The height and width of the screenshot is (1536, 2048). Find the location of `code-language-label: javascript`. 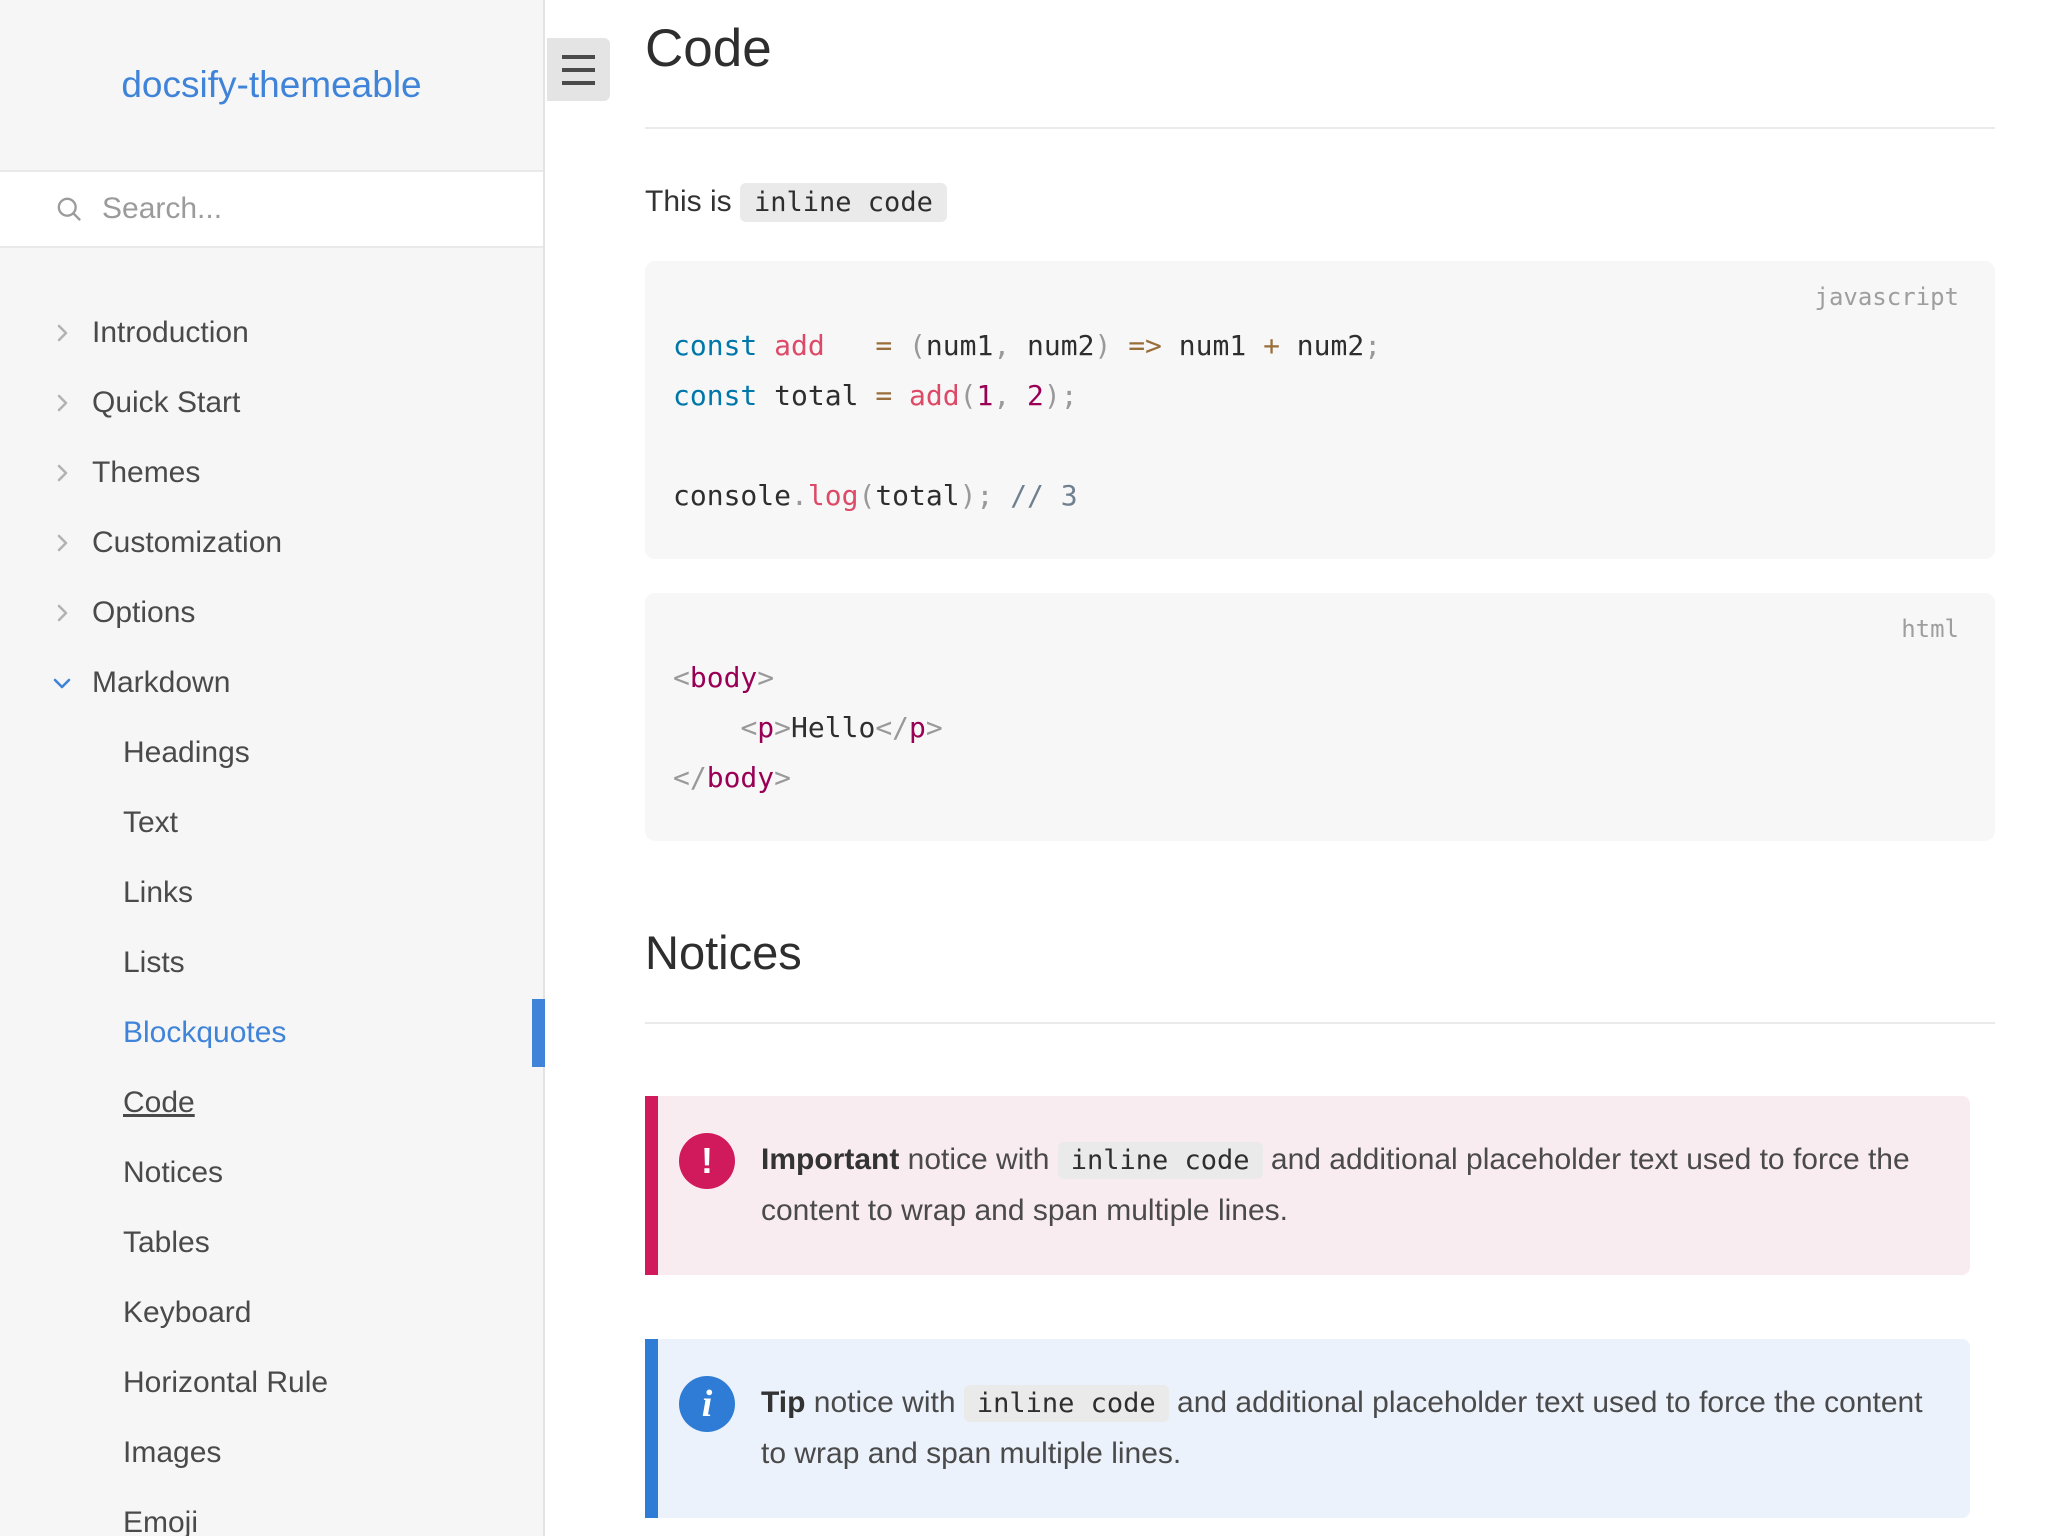

code-language-label: javascript is located at coordinates (1887, 297).